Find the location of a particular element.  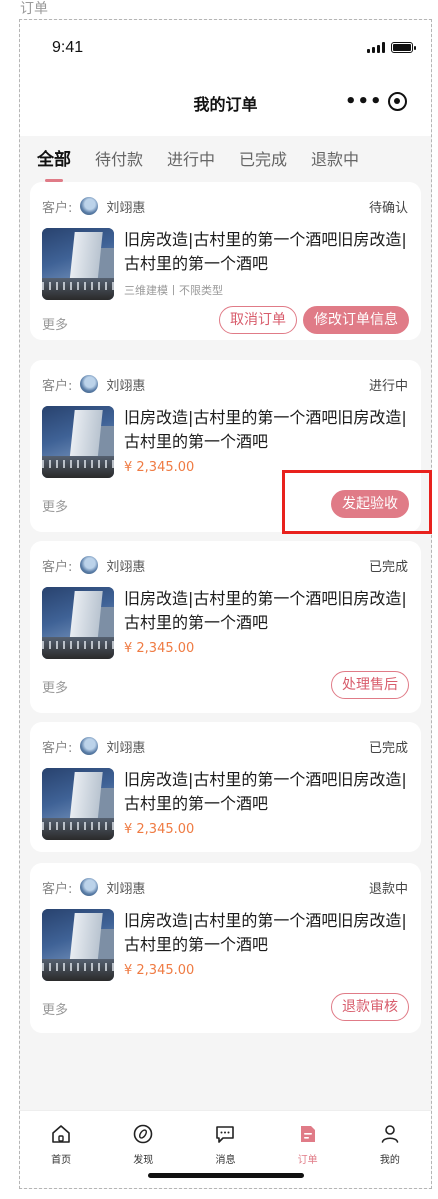

card-actions: 退款审核 is located at coordinates (370, 1007).